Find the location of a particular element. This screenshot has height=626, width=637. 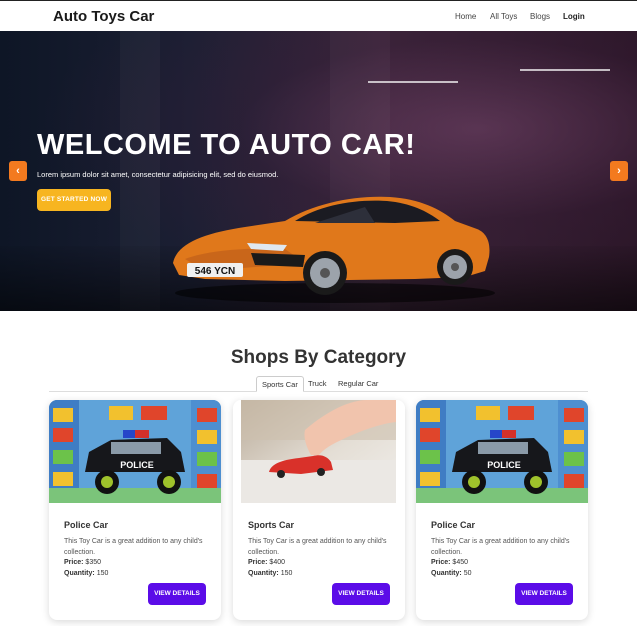

product-name: Sports Car is located at coordinates (271, 525).